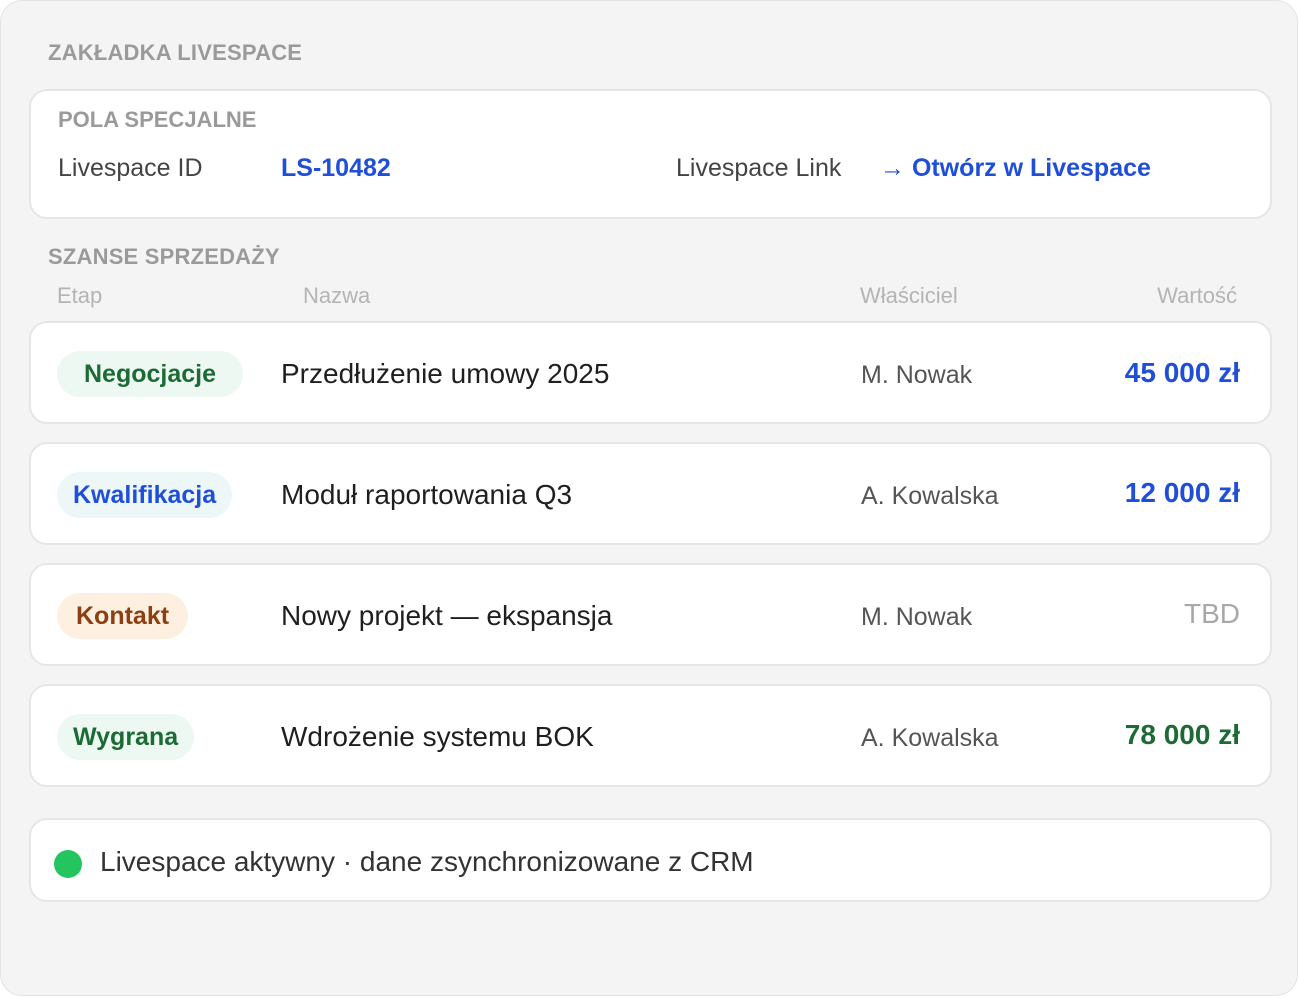 Image resolution: width=1300 pixels, height=998 pixels. What do you see at coordinates (1182, 372) in the screenshot?
I see `opportunity-value: 45 000 zł` at bounding box center [1182, 372].